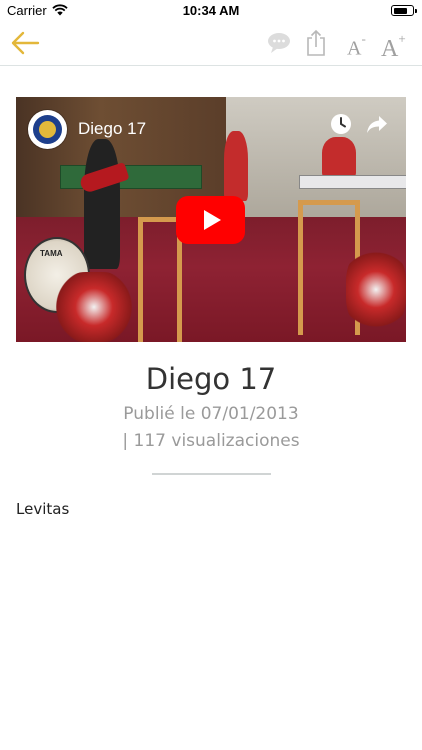  I want to click on battery-icon, so click(404, 10).